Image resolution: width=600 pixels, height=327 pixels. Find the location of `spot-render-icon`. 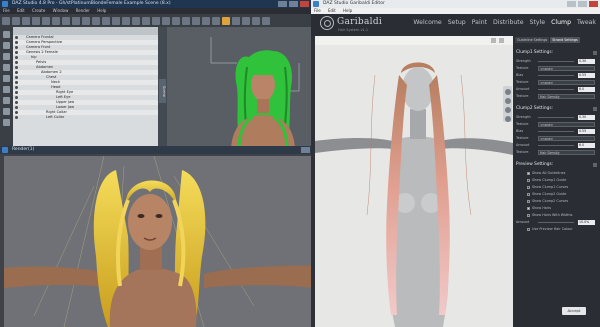

spot-render-icon is located at coordinates (156, 20).